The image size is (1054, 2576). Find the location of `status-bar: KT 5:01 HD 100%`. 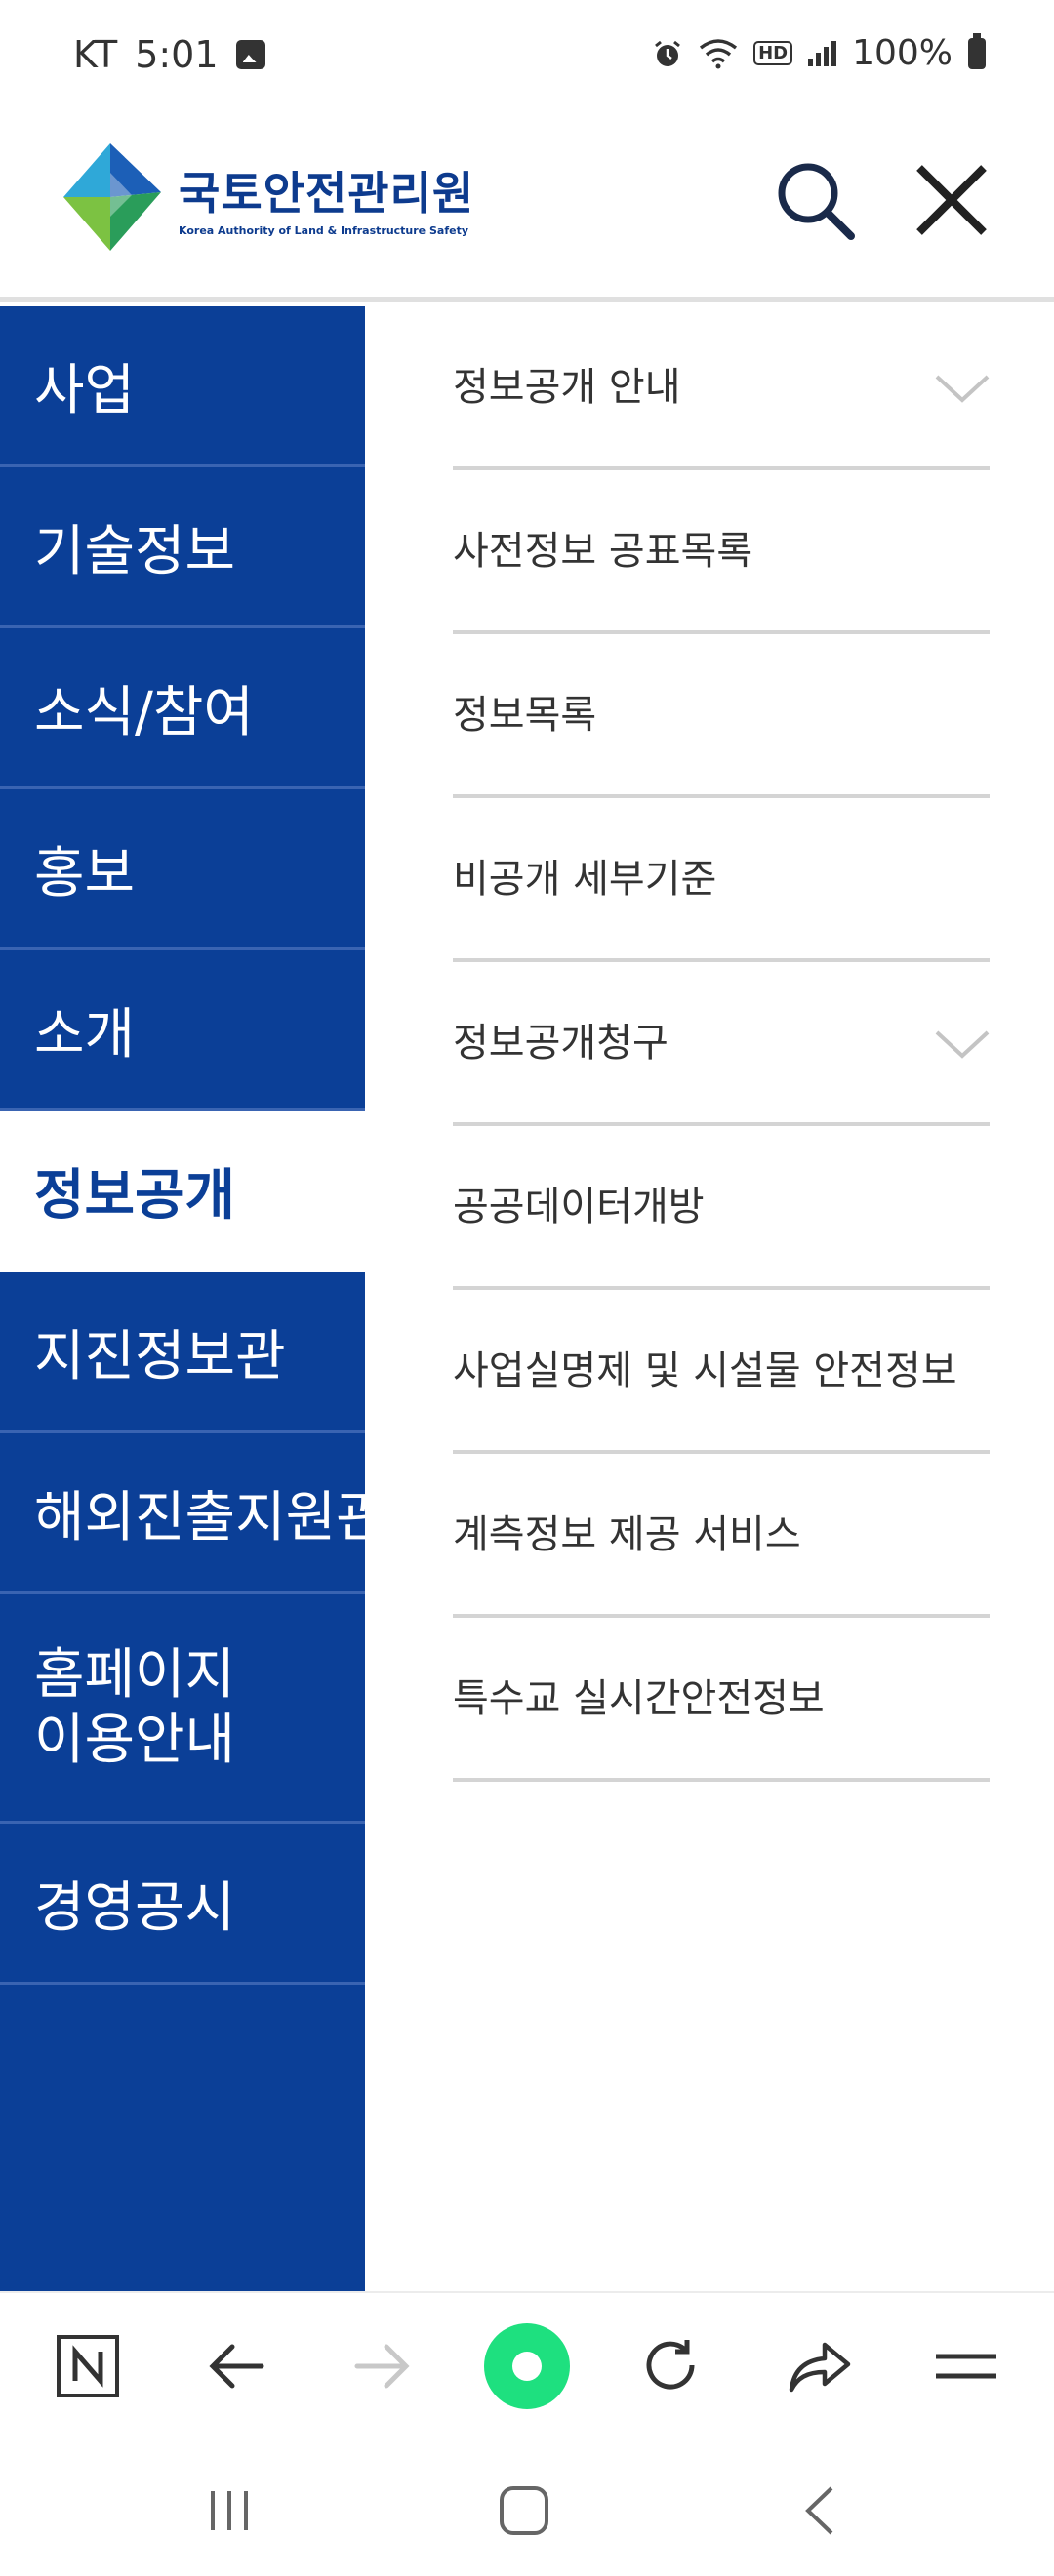

status-bar: KT 5:01 HD 100% is located at coordinates (527, 58).